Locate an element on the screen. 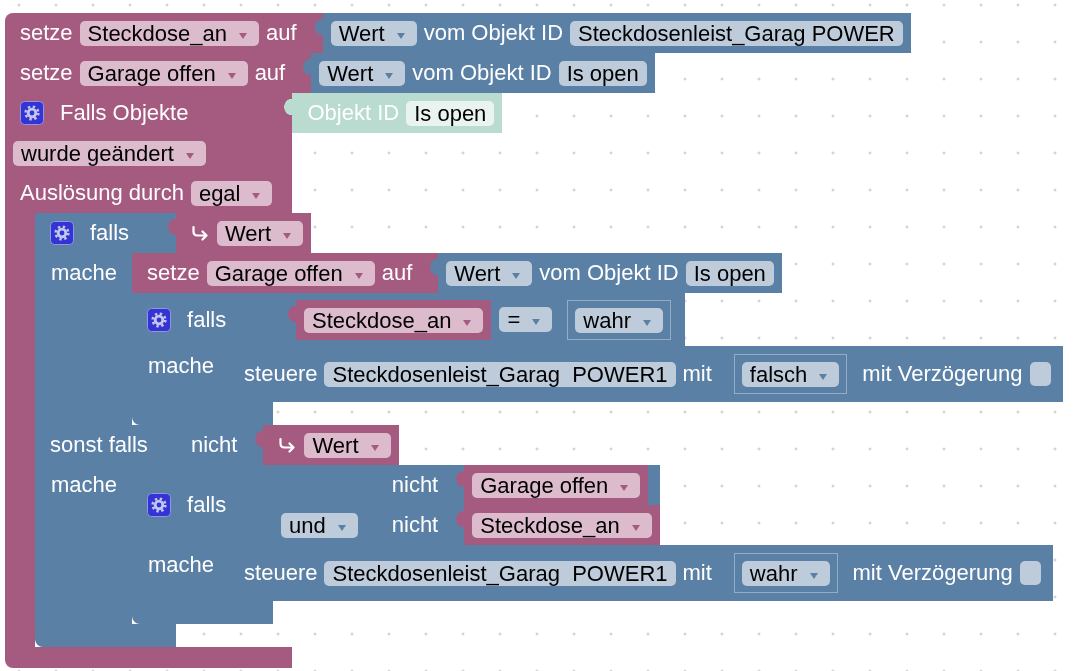 The width and height of the screenshot is (1076, 671). control-block: steuere Steckdosenleist_Garag POWER1 mit wahr mit Verzögerung is located at coordinates (641, 573).